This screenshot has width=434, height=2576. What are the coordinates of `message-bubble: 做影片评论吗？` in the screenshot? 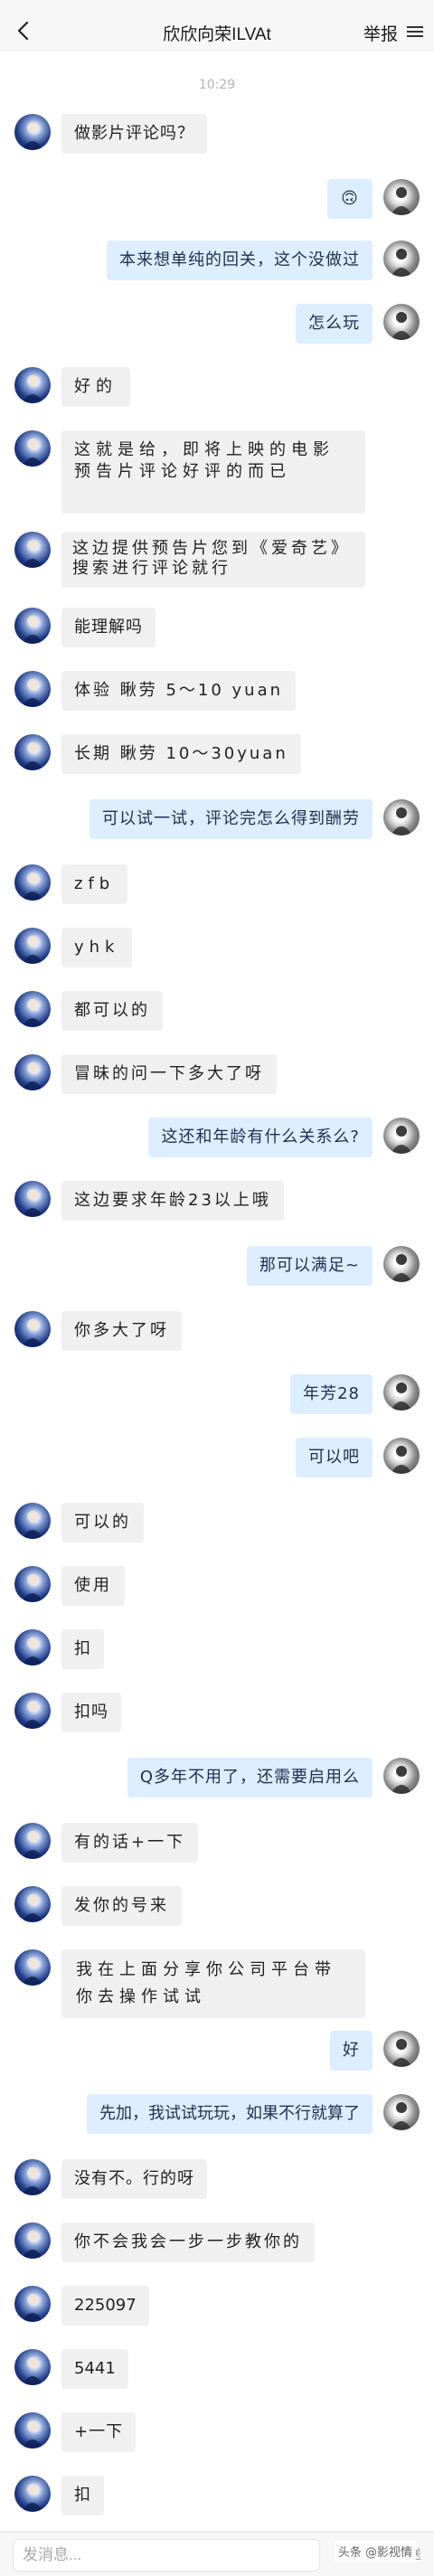 It's located at (134, 134).